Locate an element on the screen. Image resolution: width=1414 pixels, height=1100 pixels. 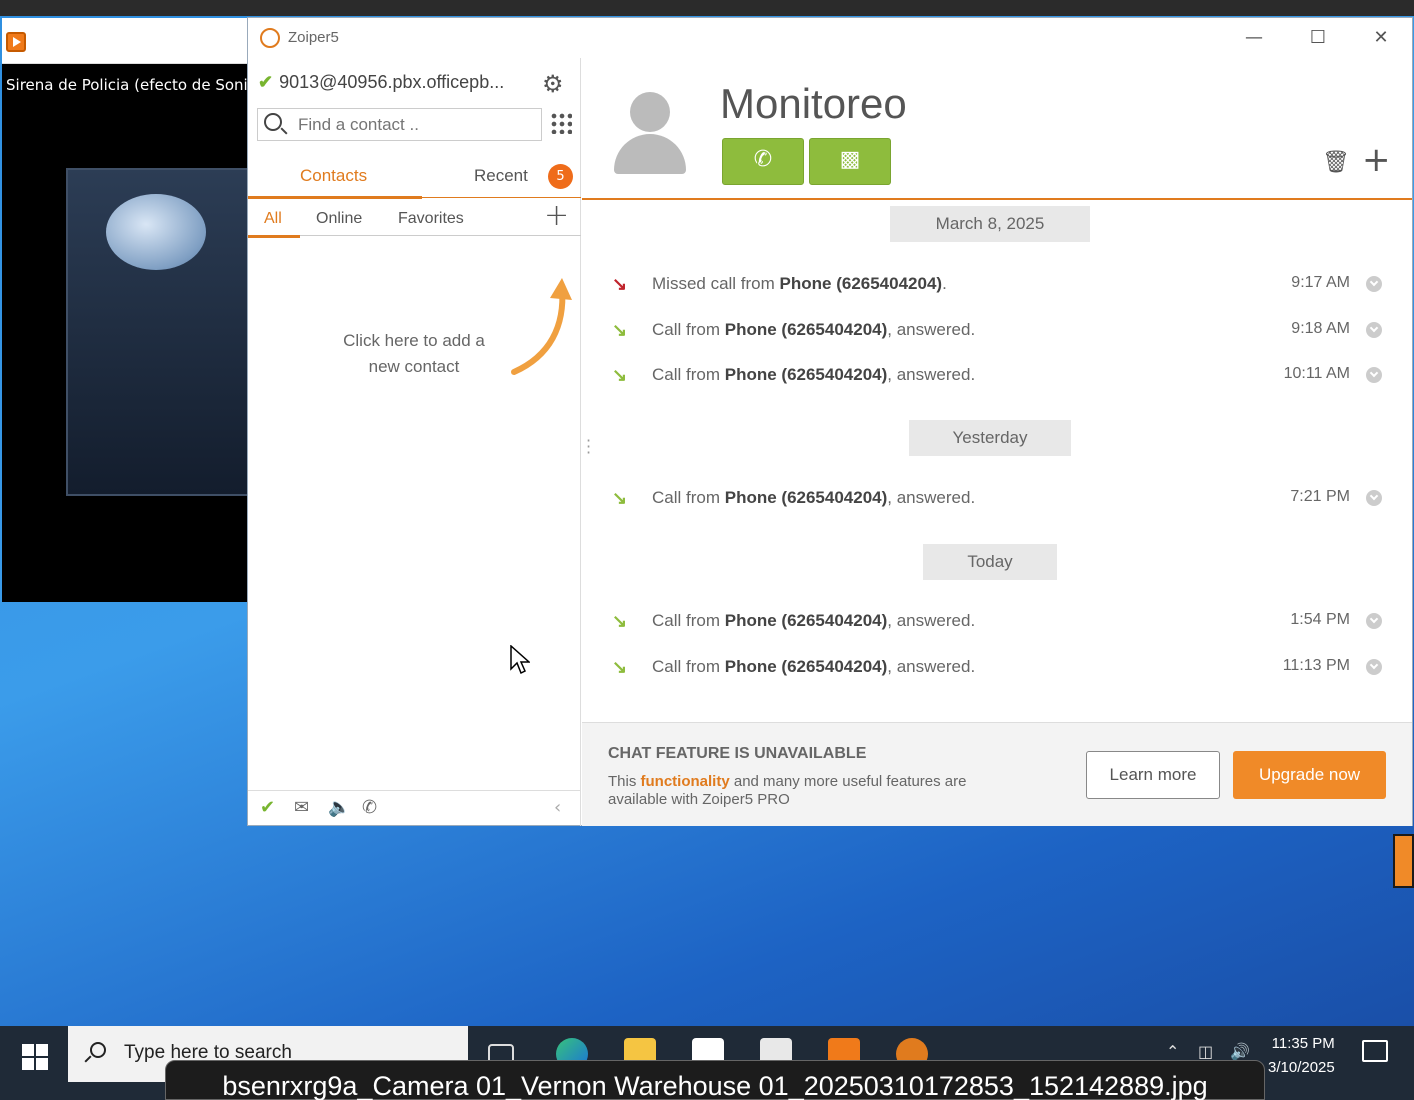
mail-icon: ✉ is located at coordinates (301, 807).